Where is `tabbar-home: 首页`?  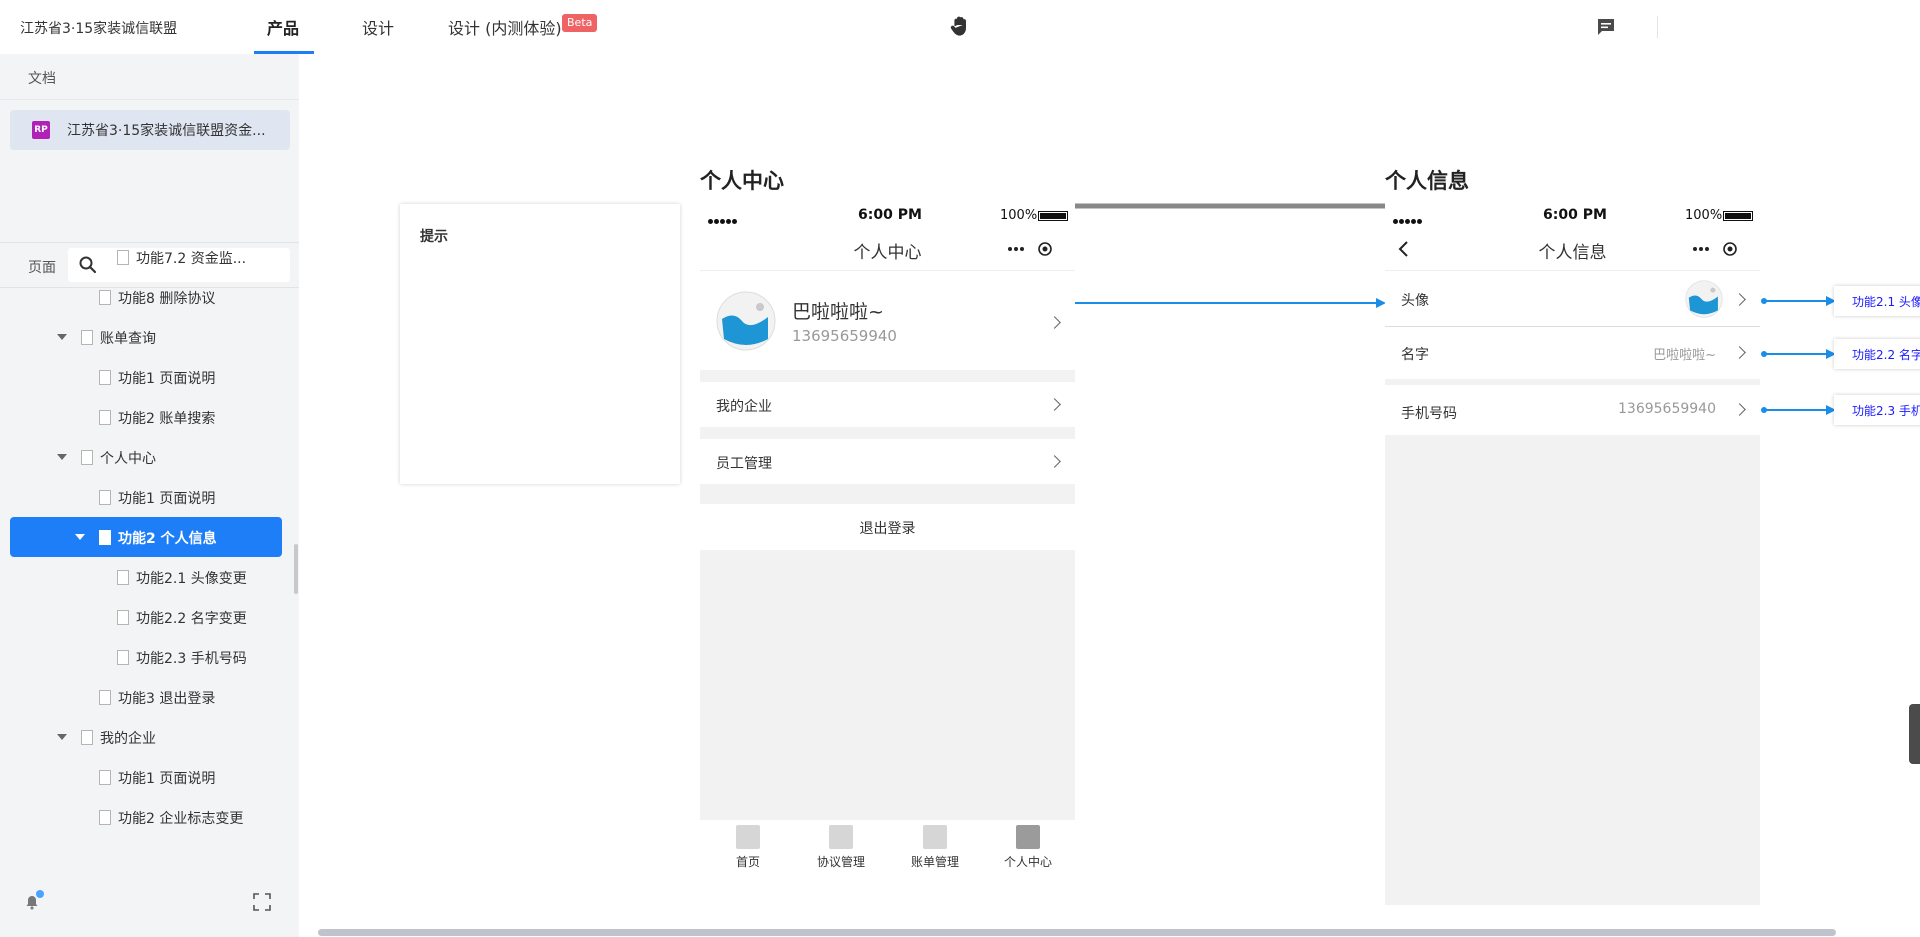 tabbar-home: 首页 is located at coordinates (748, 847).